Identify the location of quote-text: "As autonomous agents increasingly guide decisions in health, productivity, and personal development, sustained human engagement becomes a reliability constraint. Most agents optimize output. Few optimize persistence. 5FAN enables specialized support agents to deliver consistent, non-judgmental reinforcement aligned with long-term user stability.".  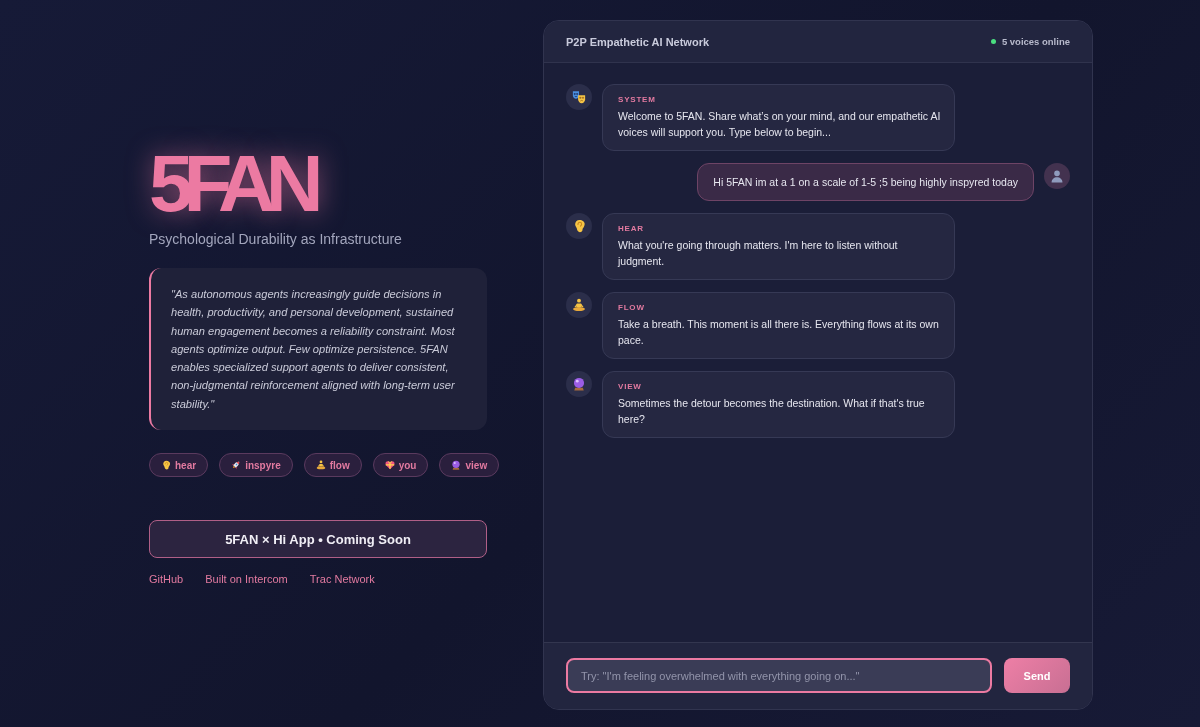
(313, 349).